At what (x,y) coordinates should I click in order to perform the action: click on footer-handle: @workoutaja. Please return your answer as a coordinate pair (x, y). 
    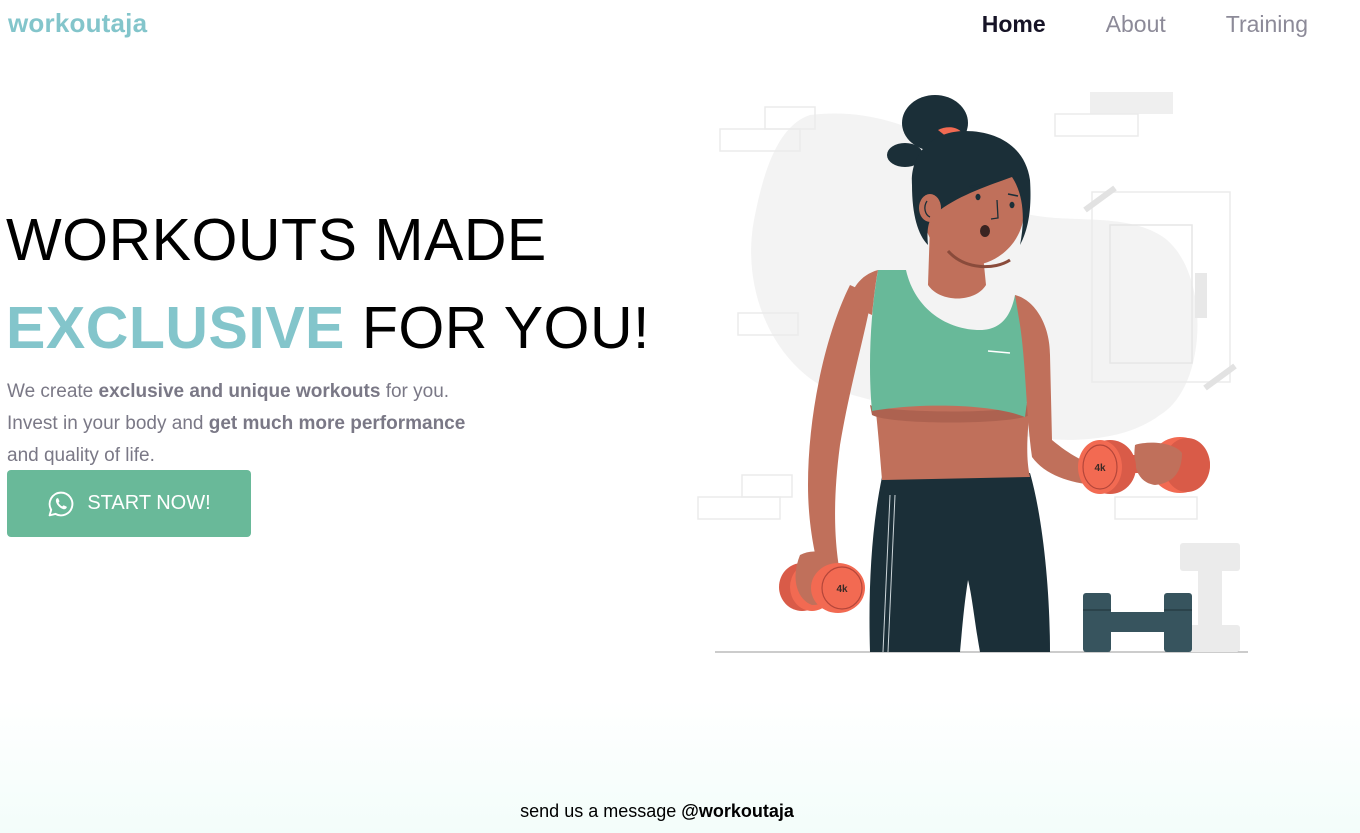
    Looking at the image, I should click on (737, 811).